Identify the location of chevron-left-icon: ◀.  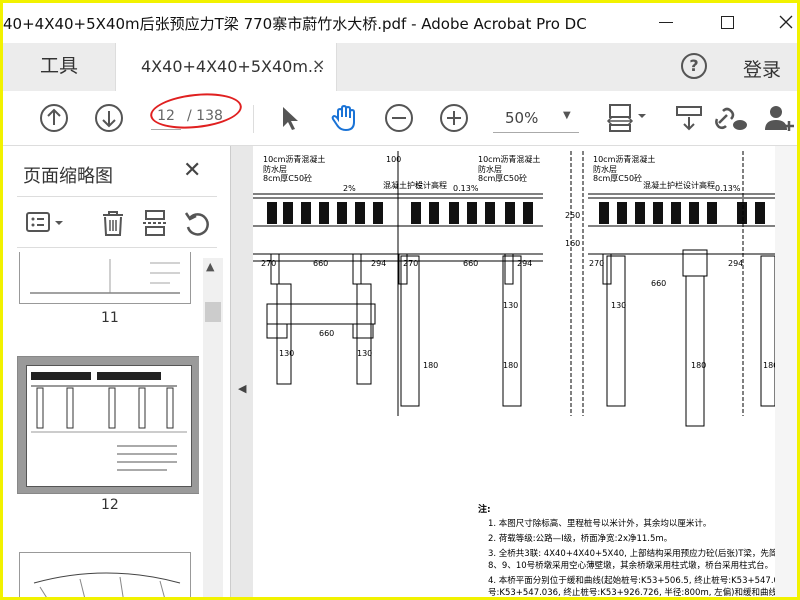
(242, 388).